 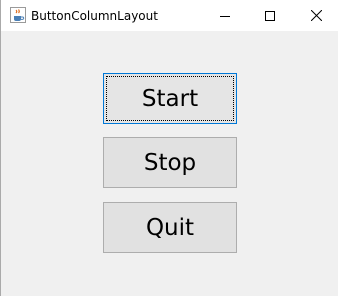 I want to click on start-button-label: Start, so click(x=170, y=98).